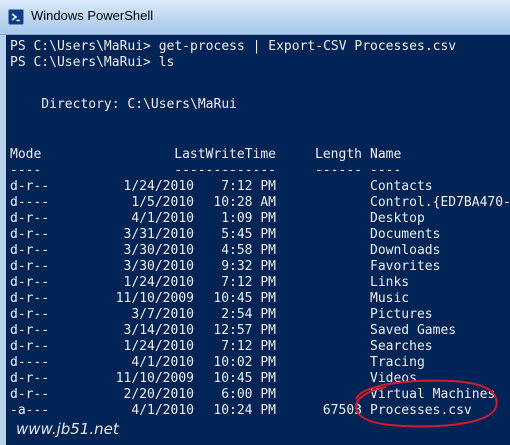  Describe the element at coordinates (158, 234) in the screenshot. I see `entry-date: 3/31/2010` at that location.